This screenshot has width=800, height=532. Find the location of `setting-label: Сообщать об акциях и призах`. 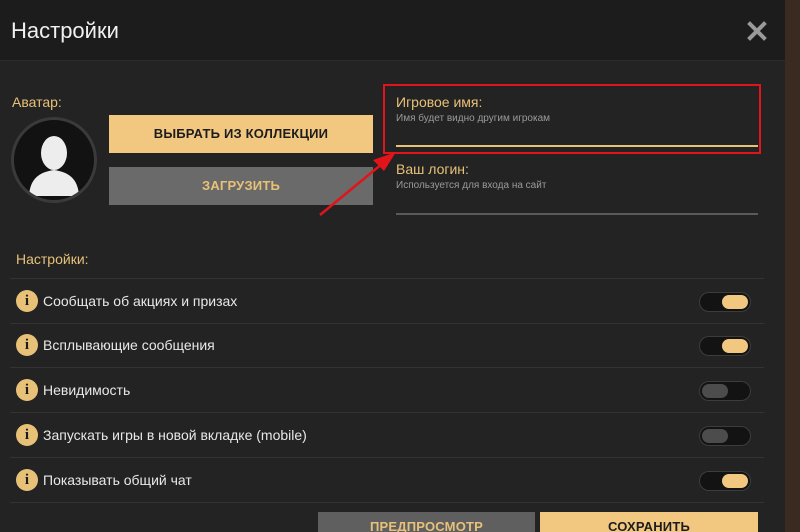

setting-label: Сообщать об акциях и призах is located at coordinates (140, 301).